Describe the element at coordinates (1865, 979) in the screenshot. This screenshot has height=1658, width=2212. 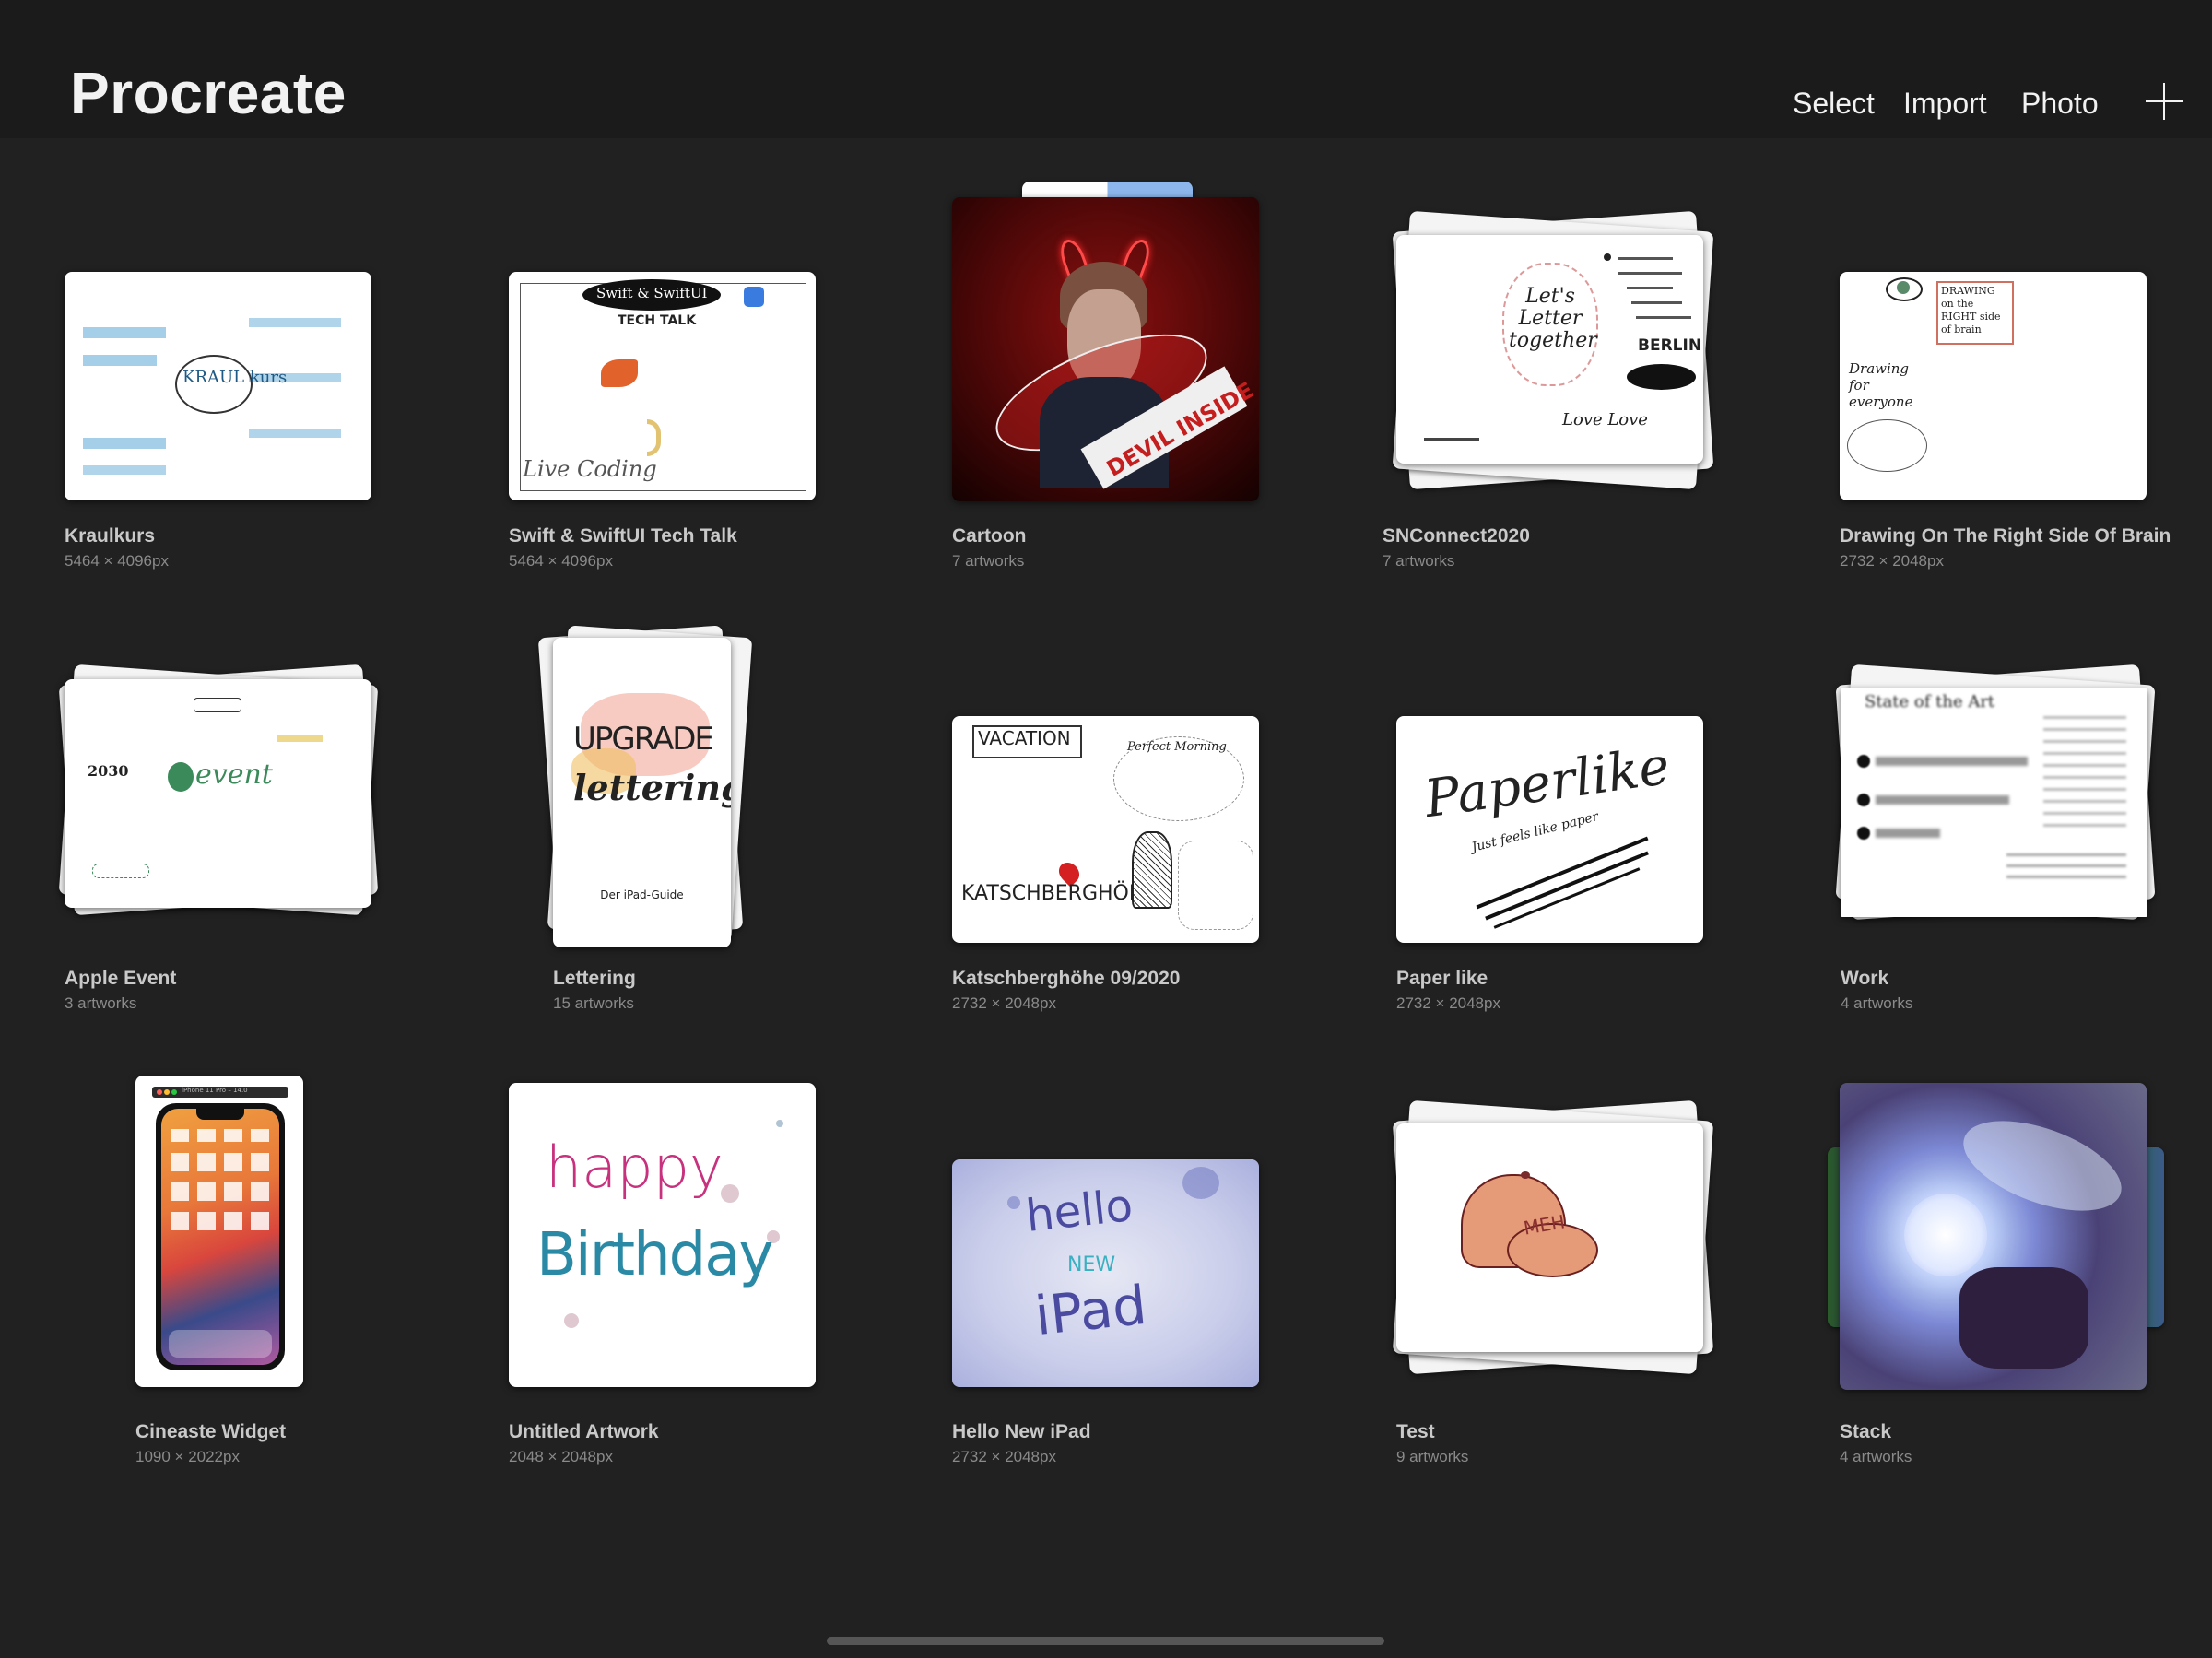
I see `item-title: Work` at that location.